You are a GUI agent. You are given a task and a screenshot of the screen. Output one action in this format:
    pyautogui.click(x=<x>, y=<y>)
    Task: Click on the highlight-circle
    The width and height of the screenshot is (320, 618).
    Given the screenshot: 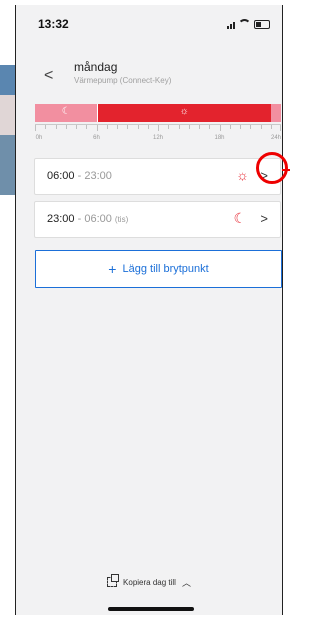 What is the action you would take?
    pyautogui.click(x=272, y=168)
    